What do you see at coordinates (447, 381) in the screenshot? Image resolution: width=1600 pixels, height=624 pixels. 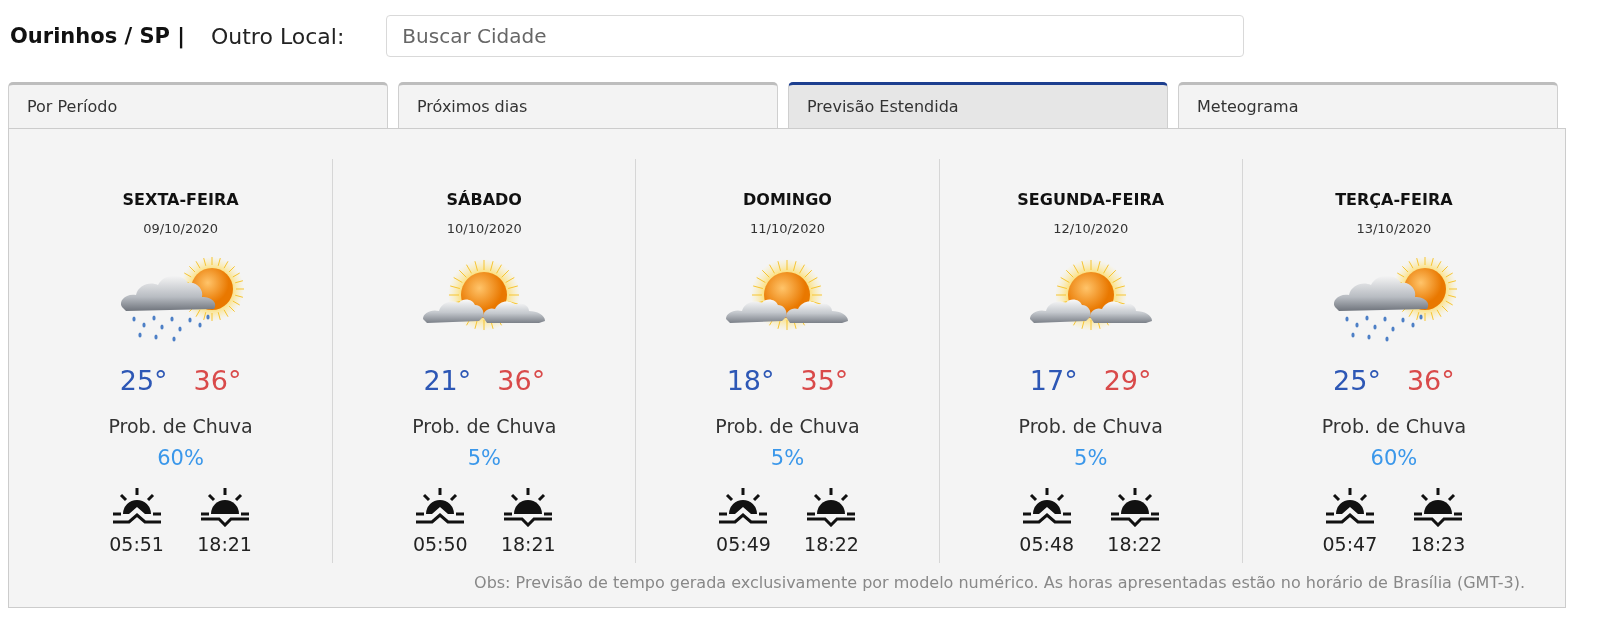 I see `min-temperature: 21°` at bounding box center [447, 381].